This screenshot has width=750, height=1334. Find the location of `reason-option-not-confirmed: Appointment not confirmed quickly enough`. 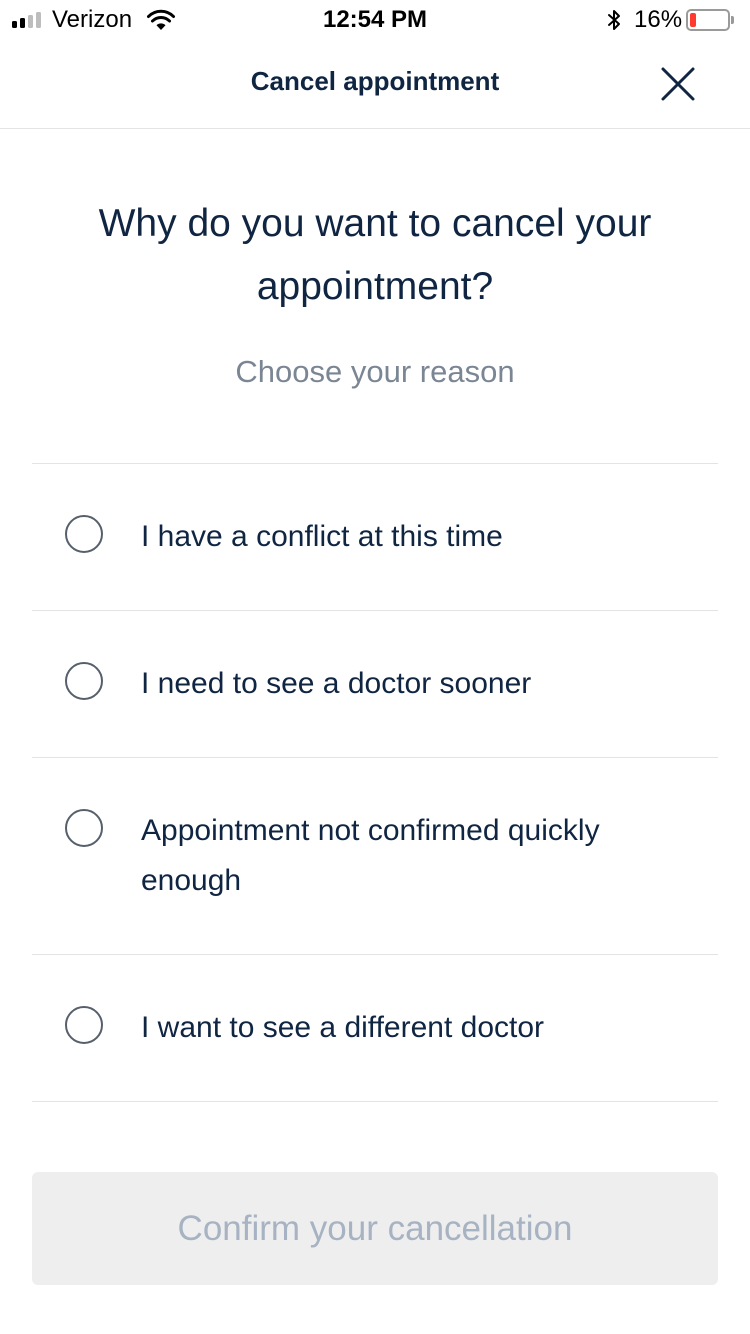

reason-option-not-confirmed: Appointment not confirmed quickly enough is located at coordinates (375, 856).